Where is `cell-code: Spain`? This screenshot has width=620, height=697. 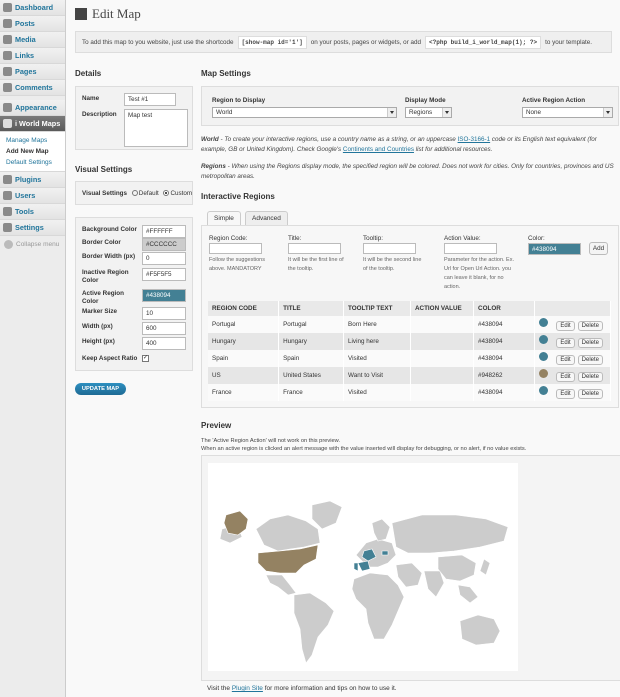
cell-code: Spain is located at coordinates (244, 358).